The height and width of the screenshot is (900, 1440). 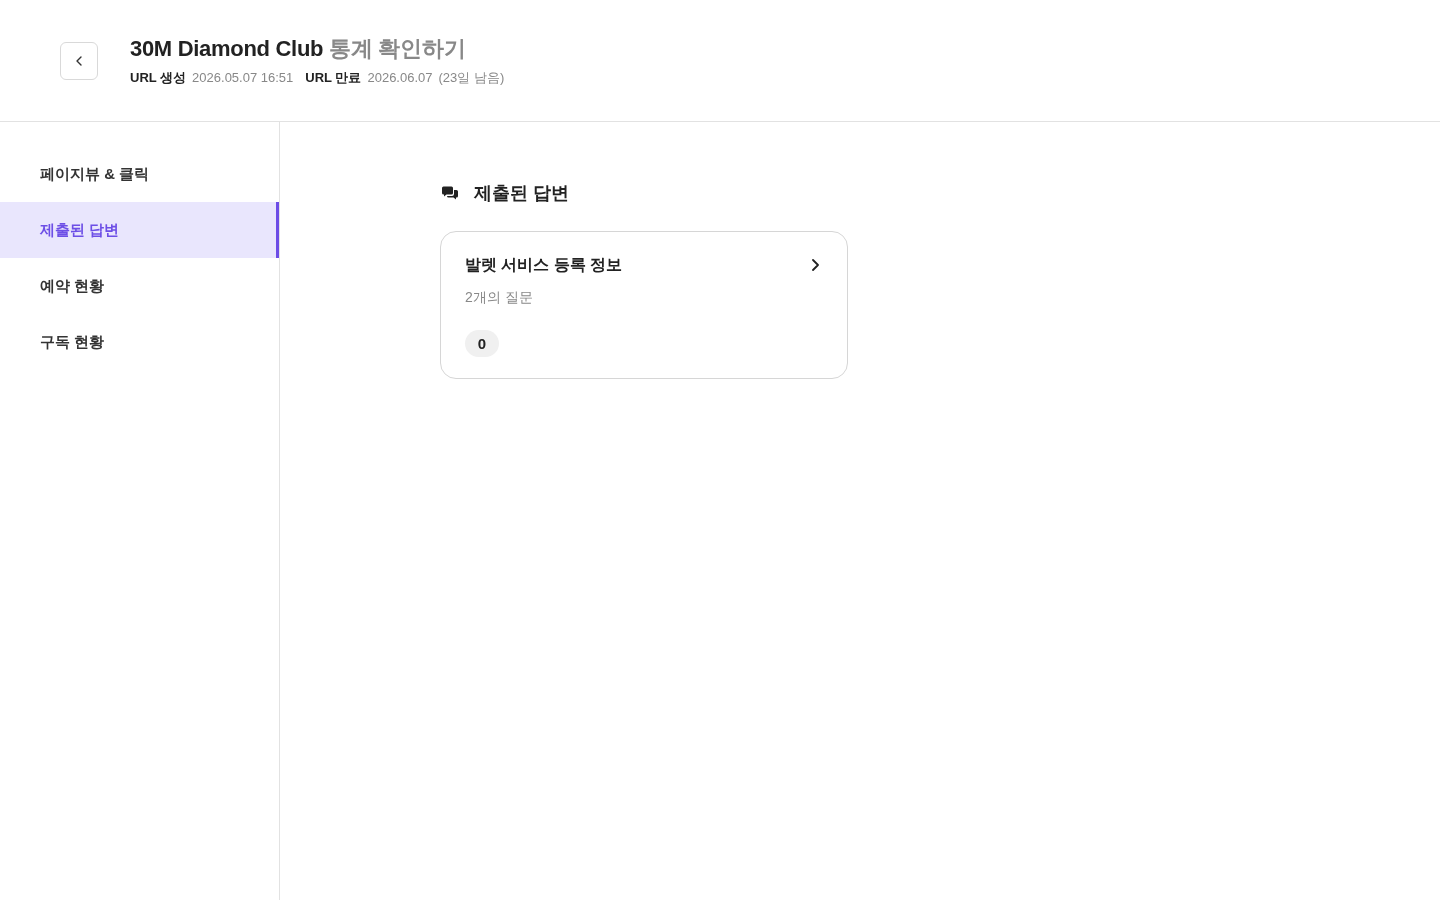 I want to click on meta-value: 2026.06.07, so click(x=400, y=77).